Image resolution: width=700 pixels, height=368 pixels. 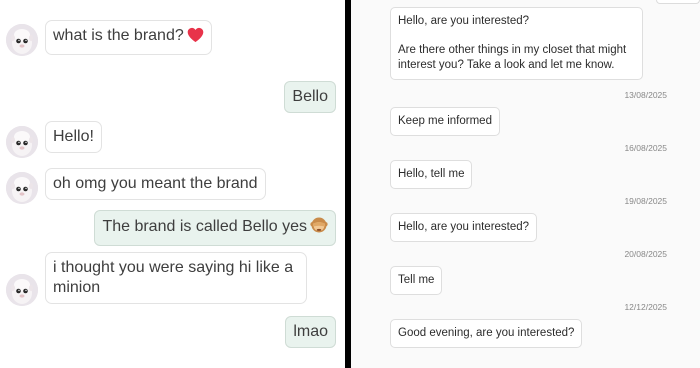 What do you see at coordinates (678, 2) in the screenshot?
I see `top-edge-button` at bounding box center [678, 2].